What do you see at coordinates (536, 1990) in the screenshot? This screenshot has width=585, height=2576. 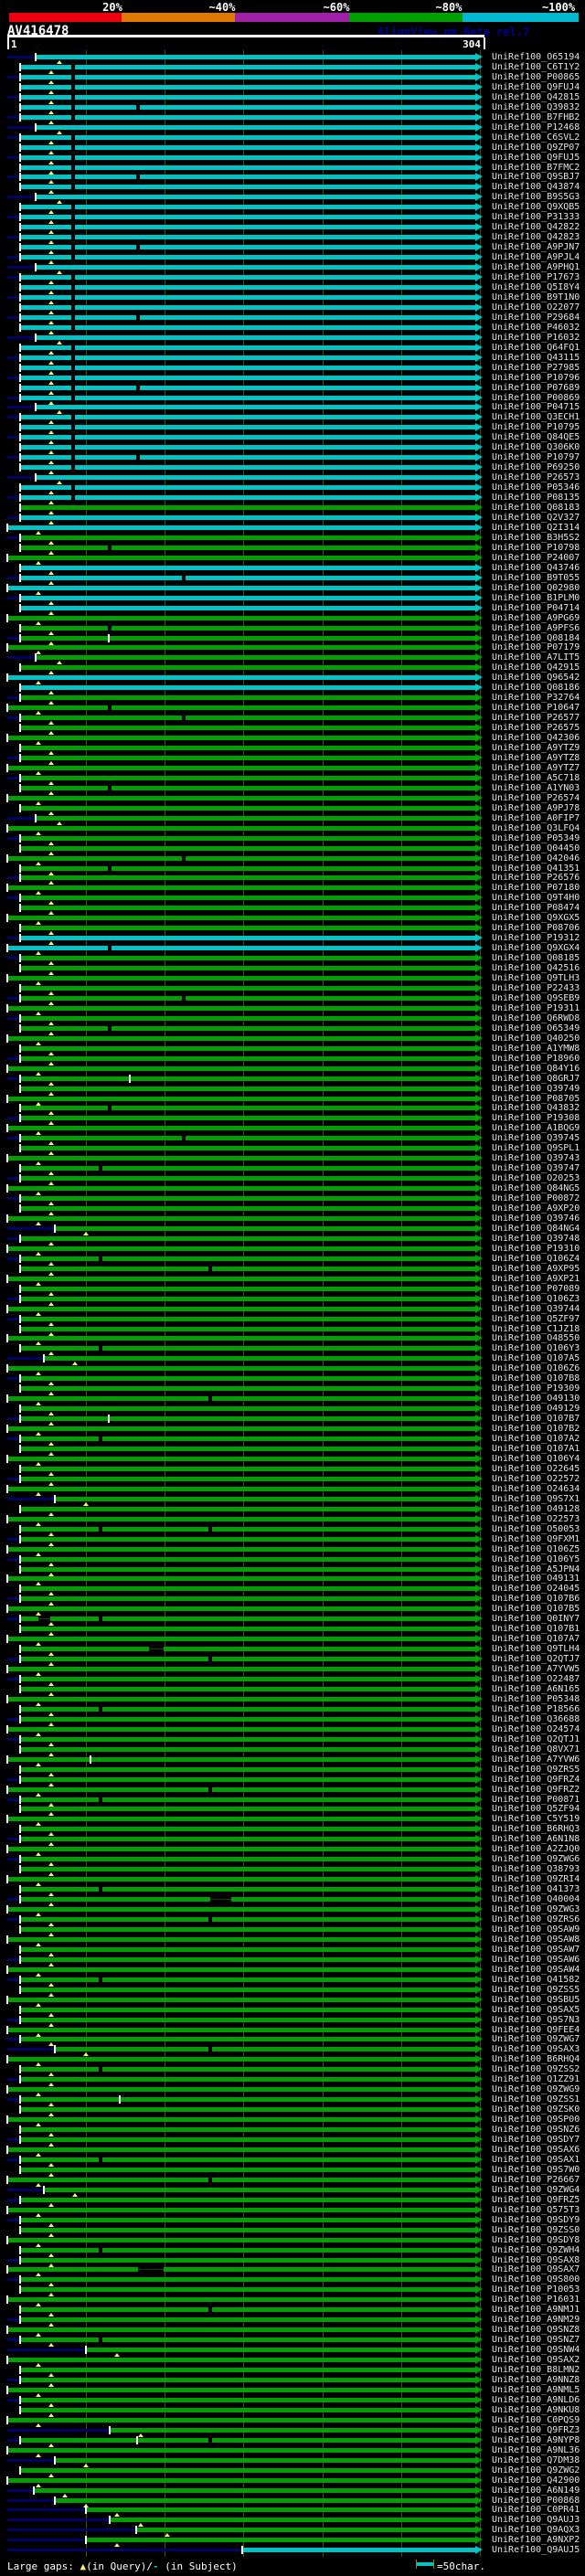 I see `hit-label: UniRef100_Q9ZSS5` at bounding box center [536, 1990].